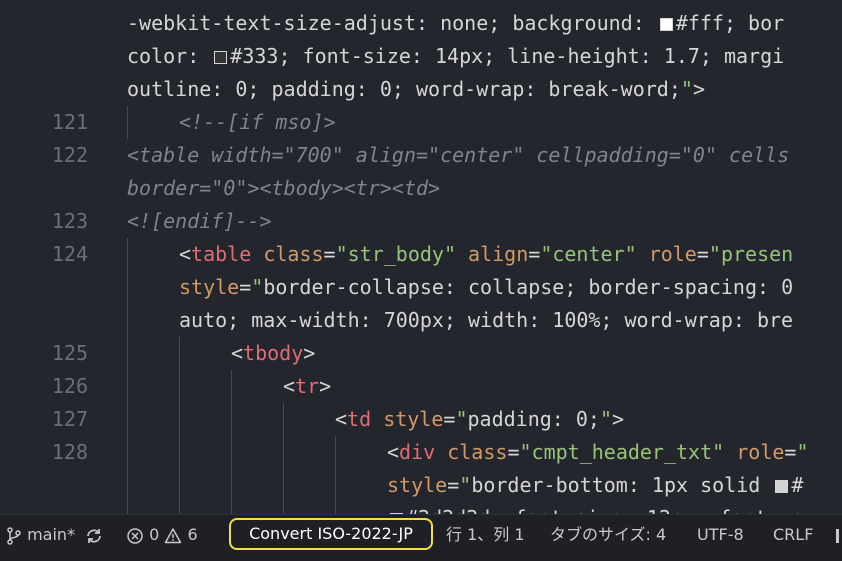  I want to click on status-item-truncated, so click(839, 535).